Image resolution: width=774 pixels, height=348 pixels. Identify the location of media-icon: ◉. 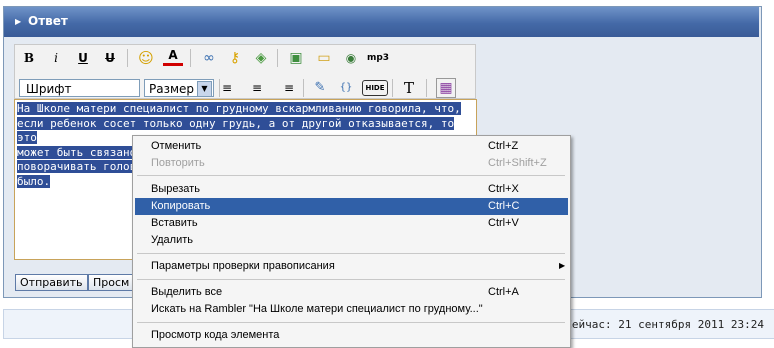
(351, 58).